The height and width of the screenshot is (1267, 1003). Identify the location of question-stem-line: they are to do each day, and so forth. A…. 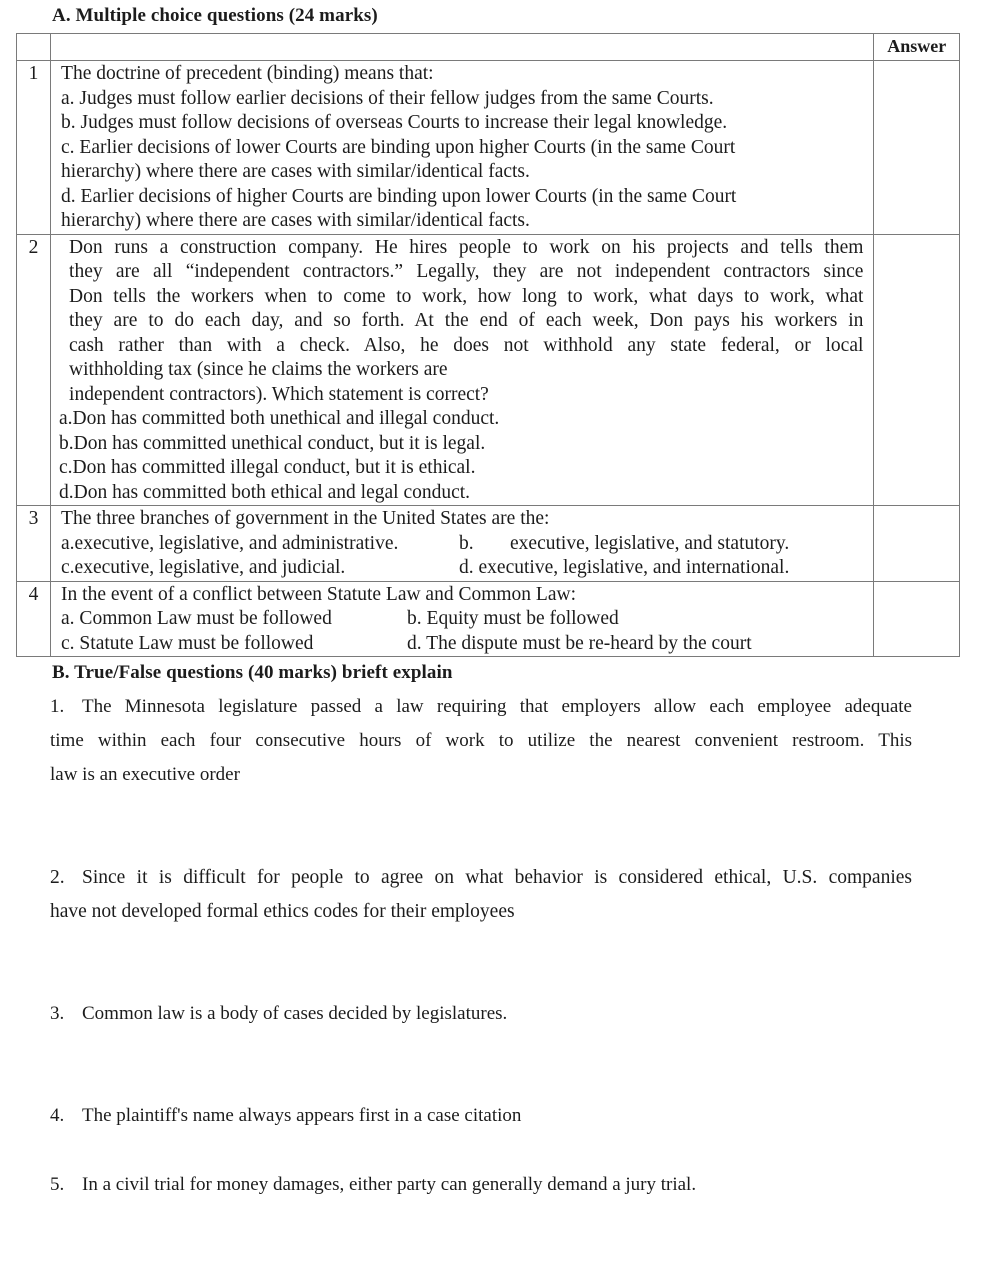
(466, 320).